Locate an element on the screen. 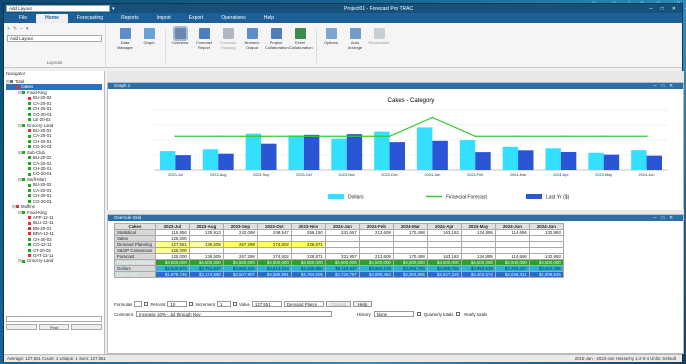 The image size is (686, 364). graph-title: Graph 1 is located at coordinates (122, 85).